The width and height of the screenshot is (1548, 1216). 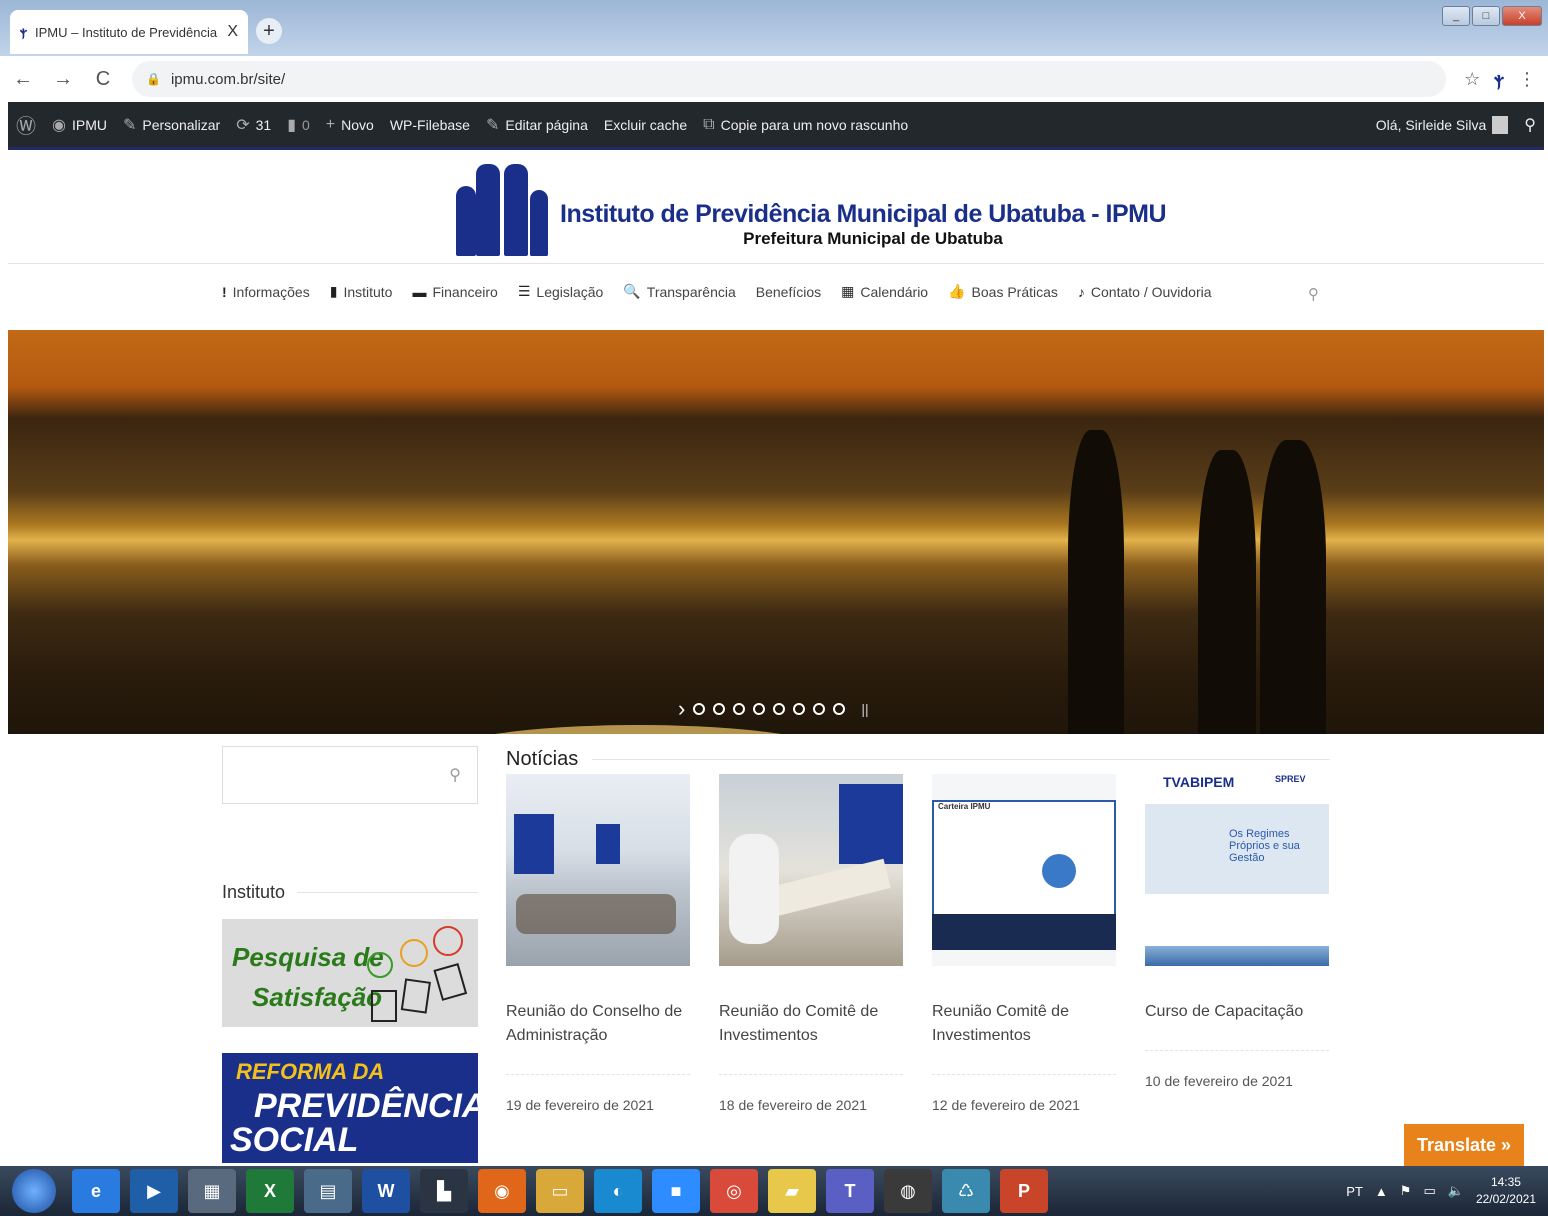 What do you see at coordinates (291, 125) in the screenshot?
I see `comment-icon: ▮` at bounding box center [291, 125].